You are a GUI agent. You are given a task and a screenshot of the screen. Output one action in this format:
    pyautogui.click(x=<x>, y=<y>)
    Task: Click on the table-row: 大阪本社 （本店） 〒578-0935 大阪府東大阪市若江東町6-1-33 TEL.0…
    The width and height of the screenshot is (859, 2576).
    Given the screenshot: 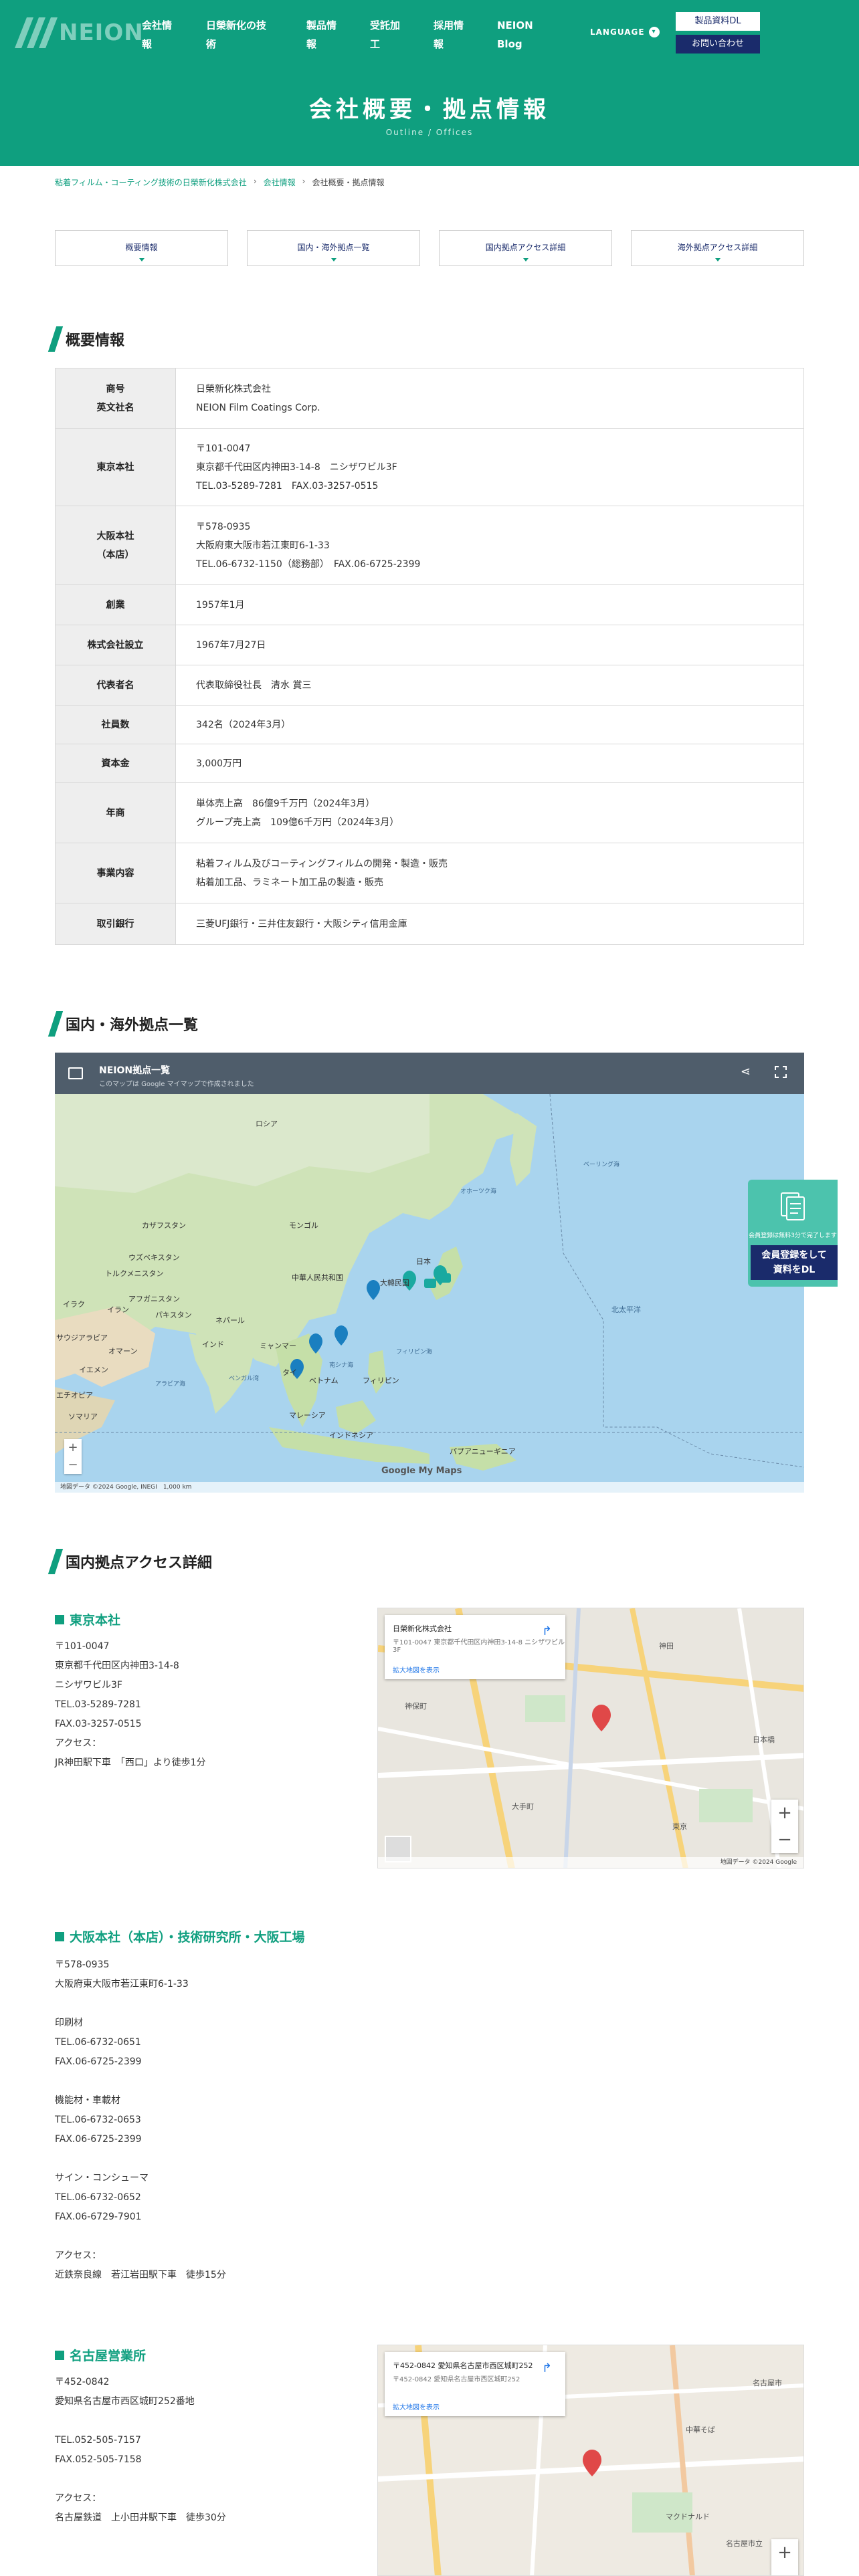 What is the action you would take?
    pyautogui.click(x=429, y=545)
    